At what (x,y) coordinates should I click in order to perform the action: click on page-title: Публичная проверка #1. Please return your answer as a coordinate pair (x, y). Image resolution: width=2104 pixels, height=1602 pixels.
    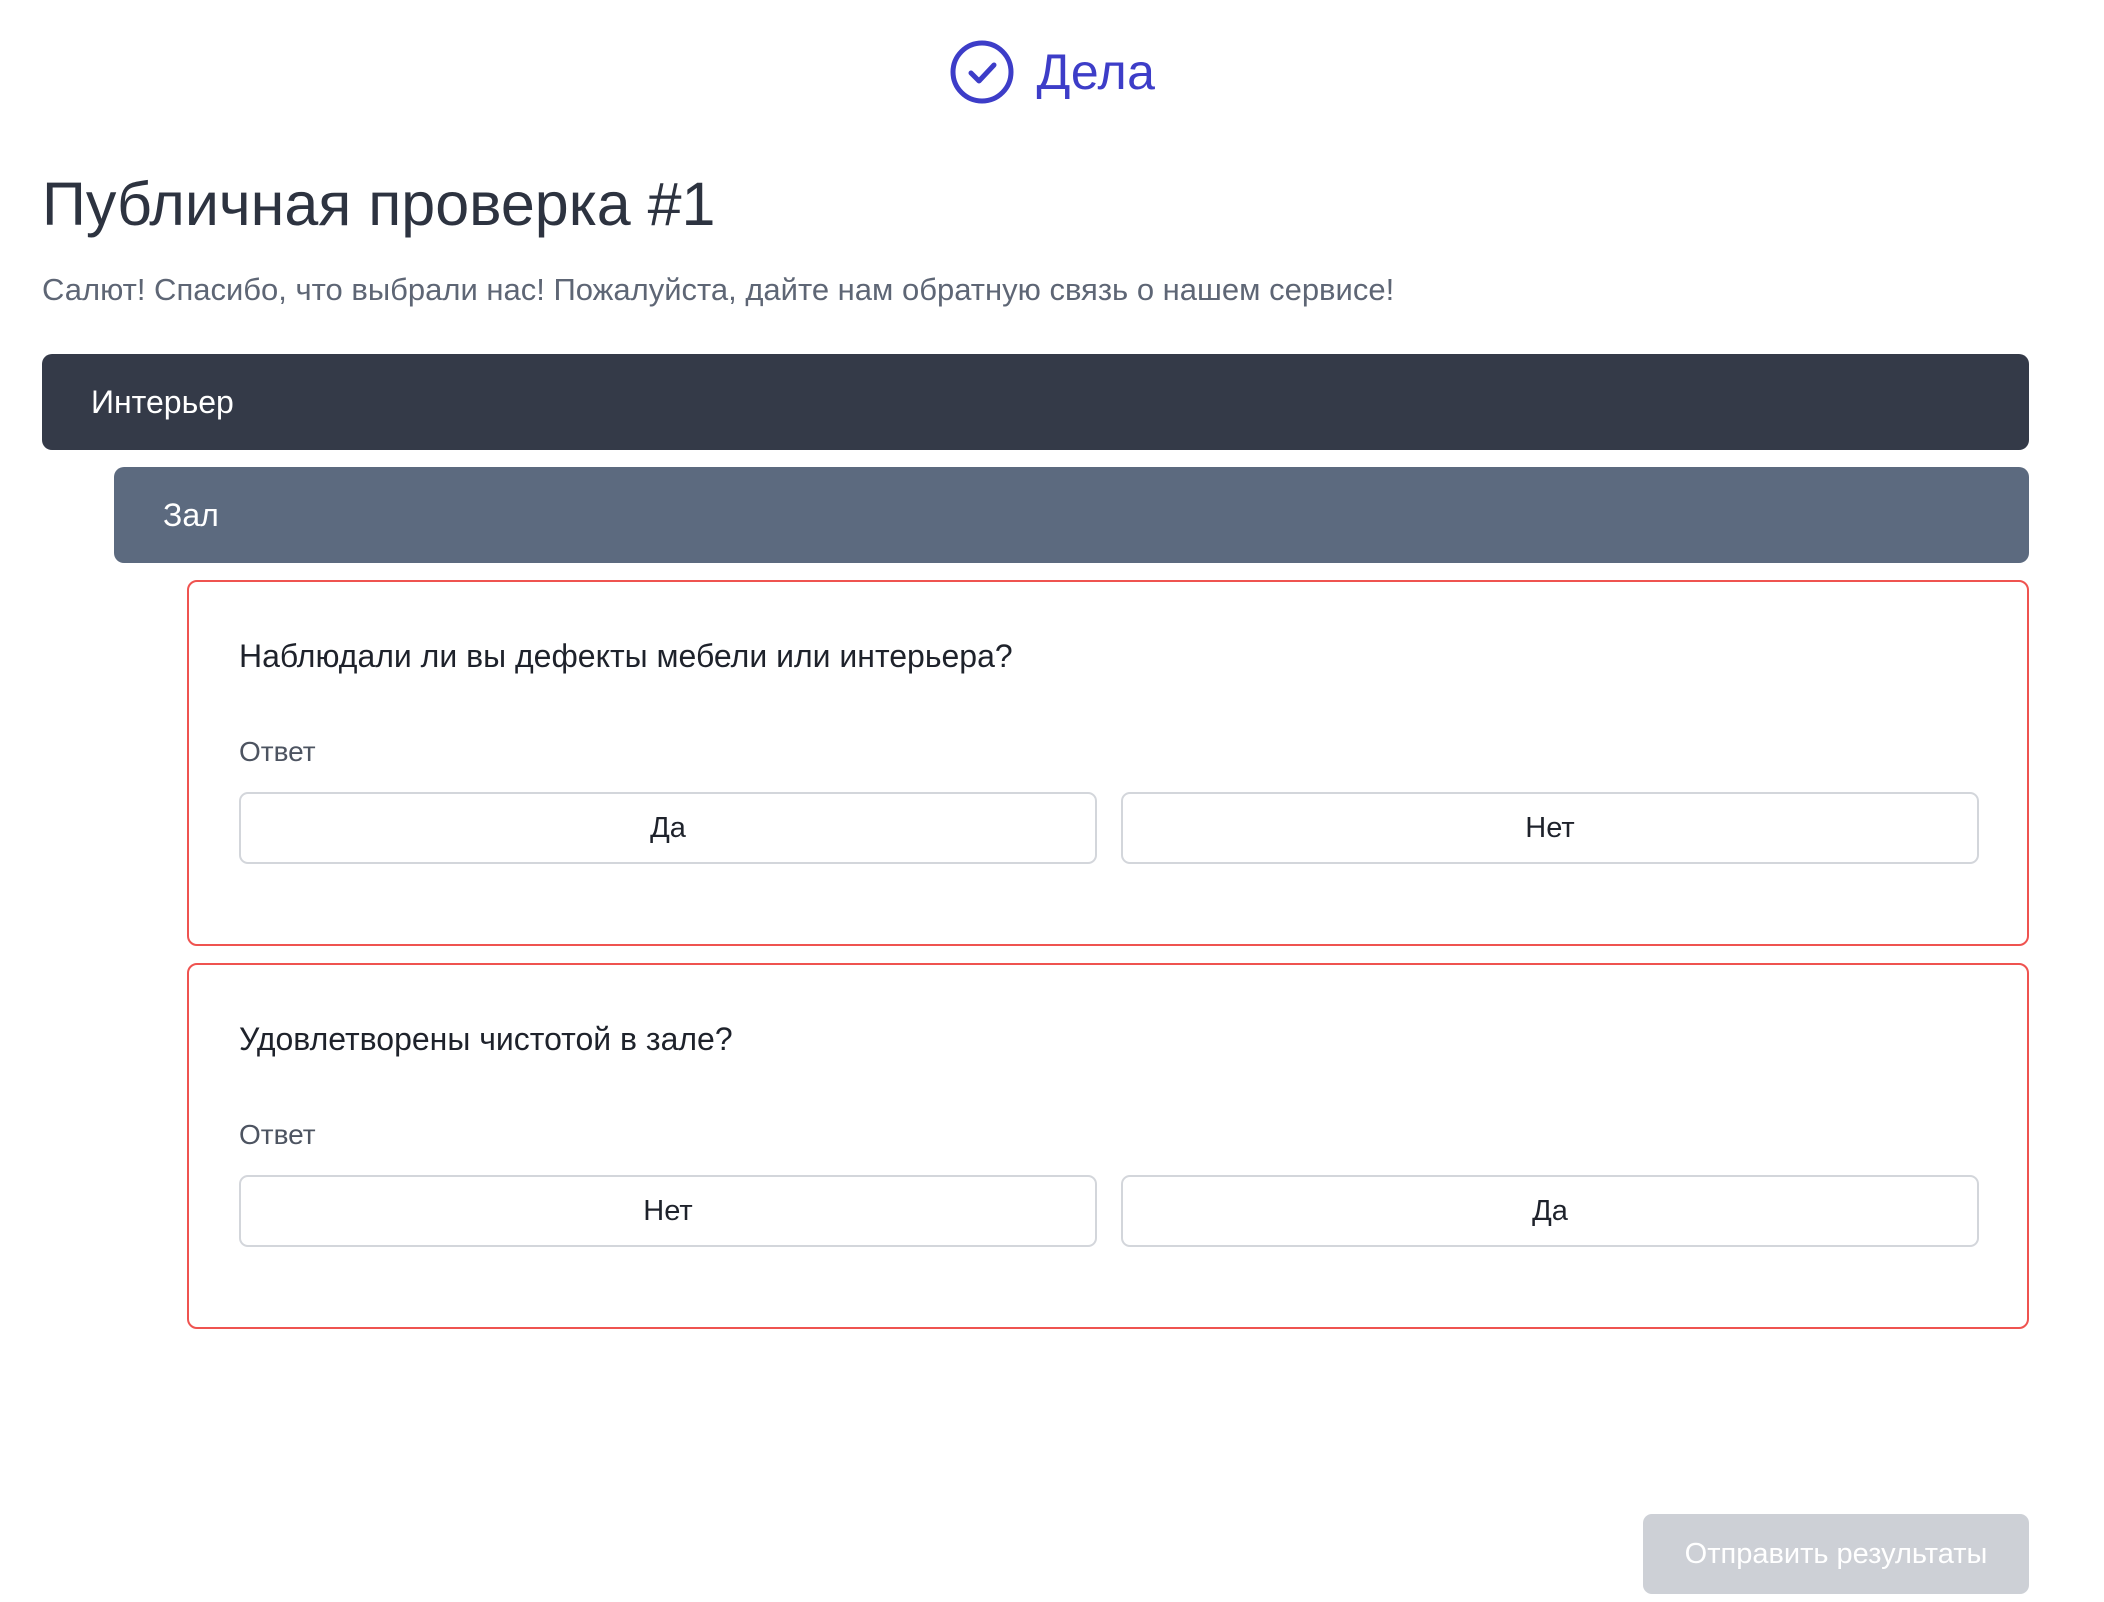
    Looking at the image, I should click on (379, 204).